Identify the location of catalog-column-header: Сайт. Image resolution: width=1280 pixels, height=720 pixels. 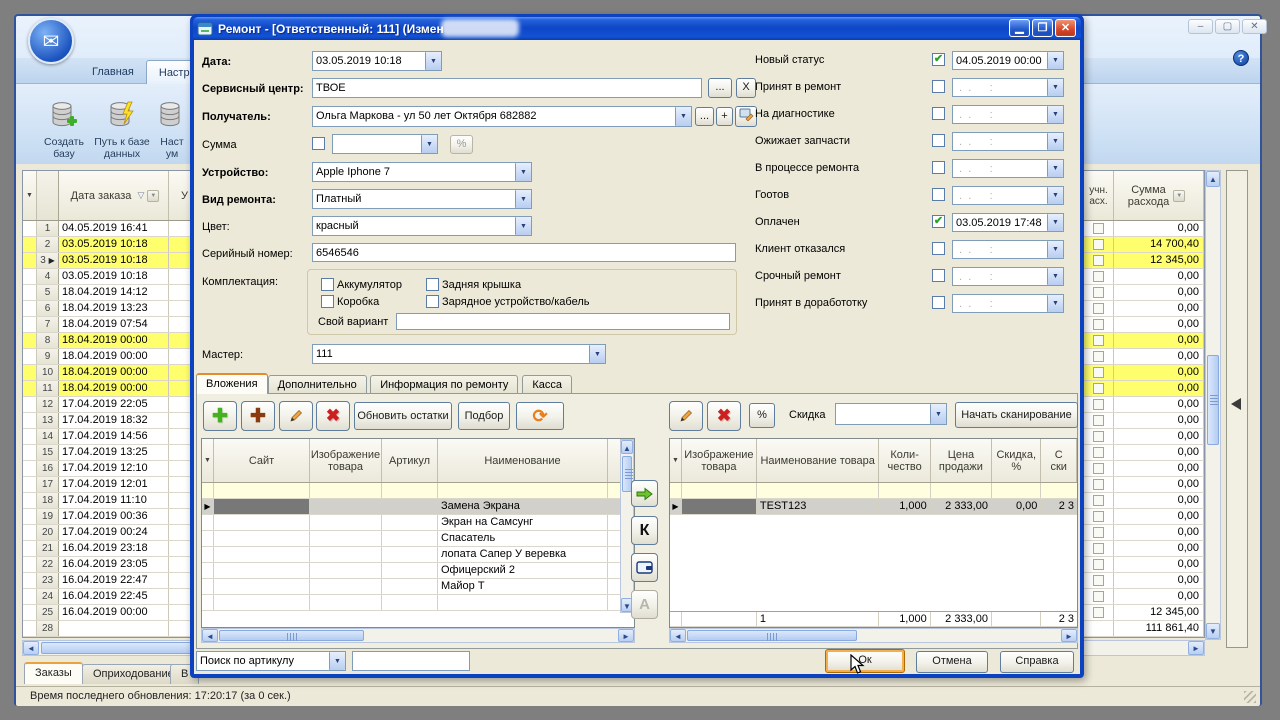
(262, 460).